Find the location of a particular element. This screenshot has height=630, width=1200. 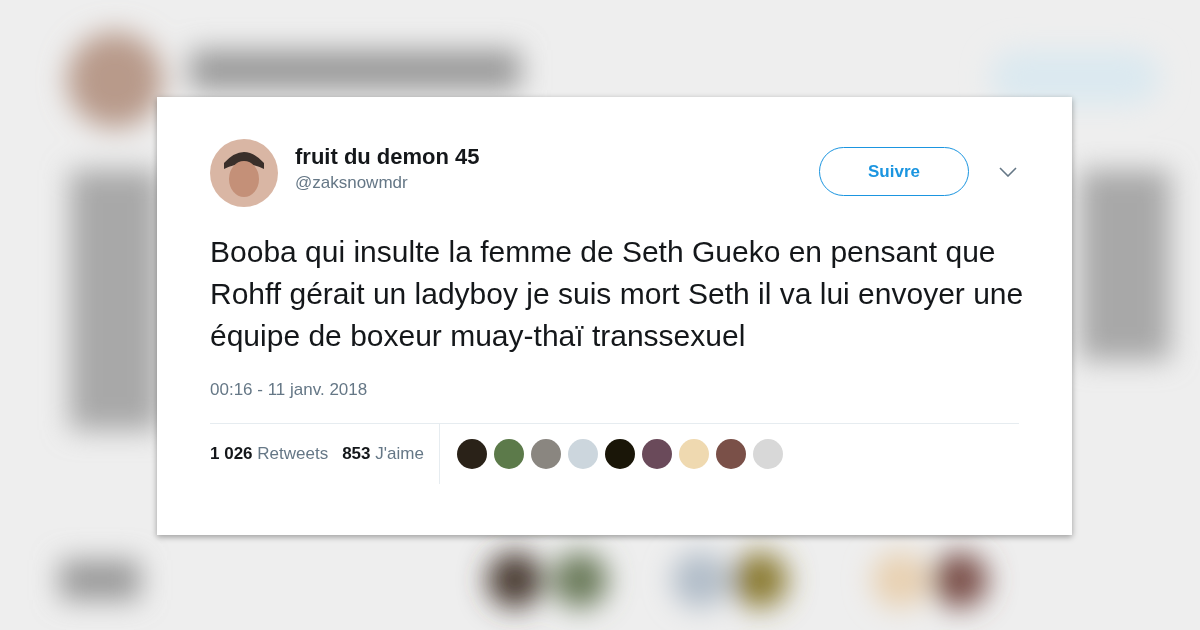

avatar is located at coordinates (244, 173).